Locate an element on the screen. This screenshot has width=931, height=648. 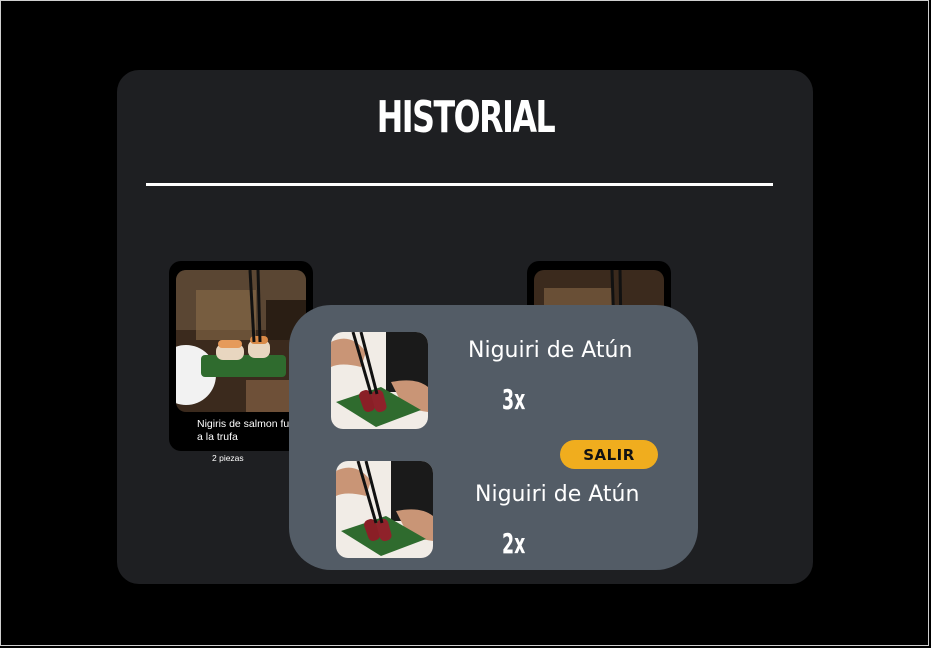
page-title: HISTORIAL is located at coordinates (466, 117).